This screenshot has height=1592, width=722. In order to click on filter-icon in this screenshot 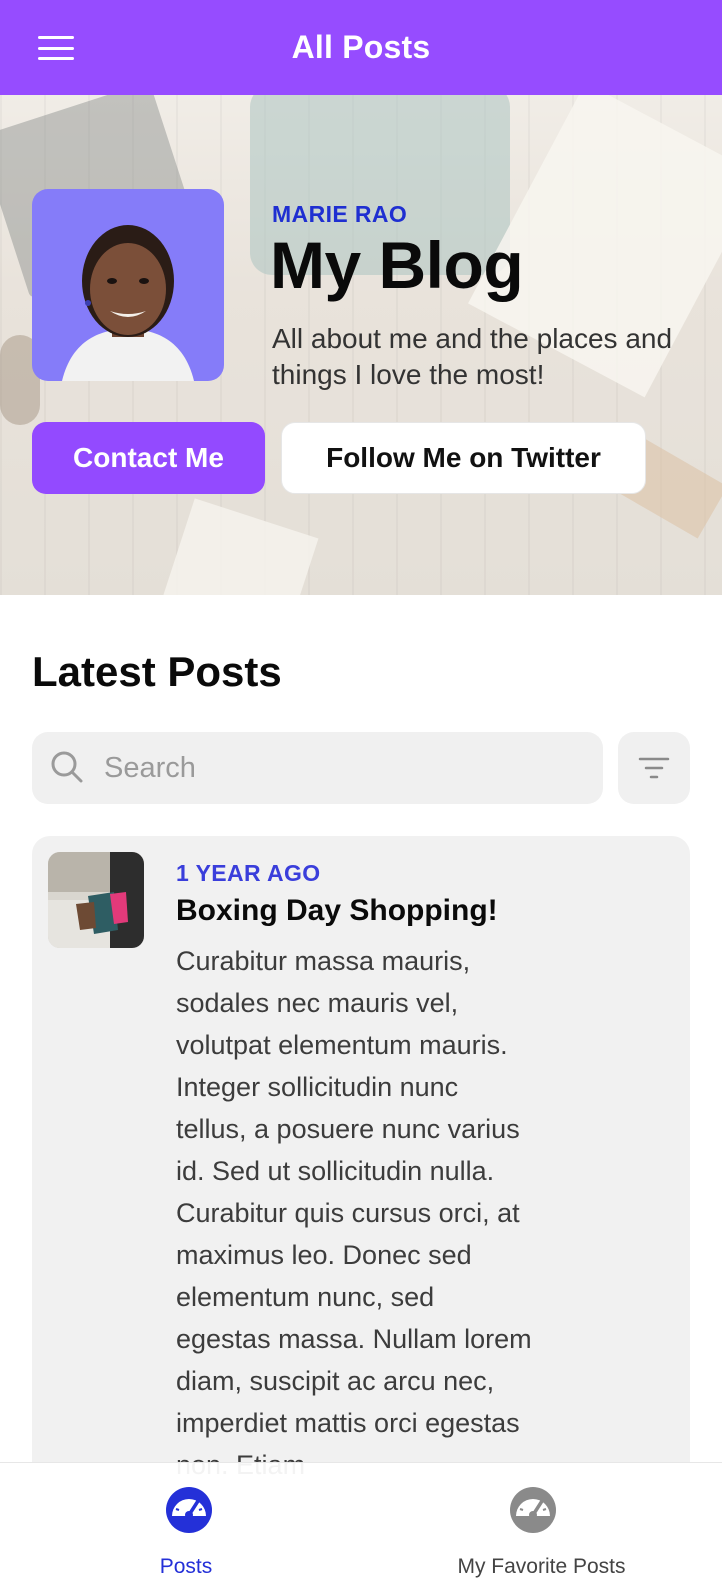, I will do `click(654, 768)`.